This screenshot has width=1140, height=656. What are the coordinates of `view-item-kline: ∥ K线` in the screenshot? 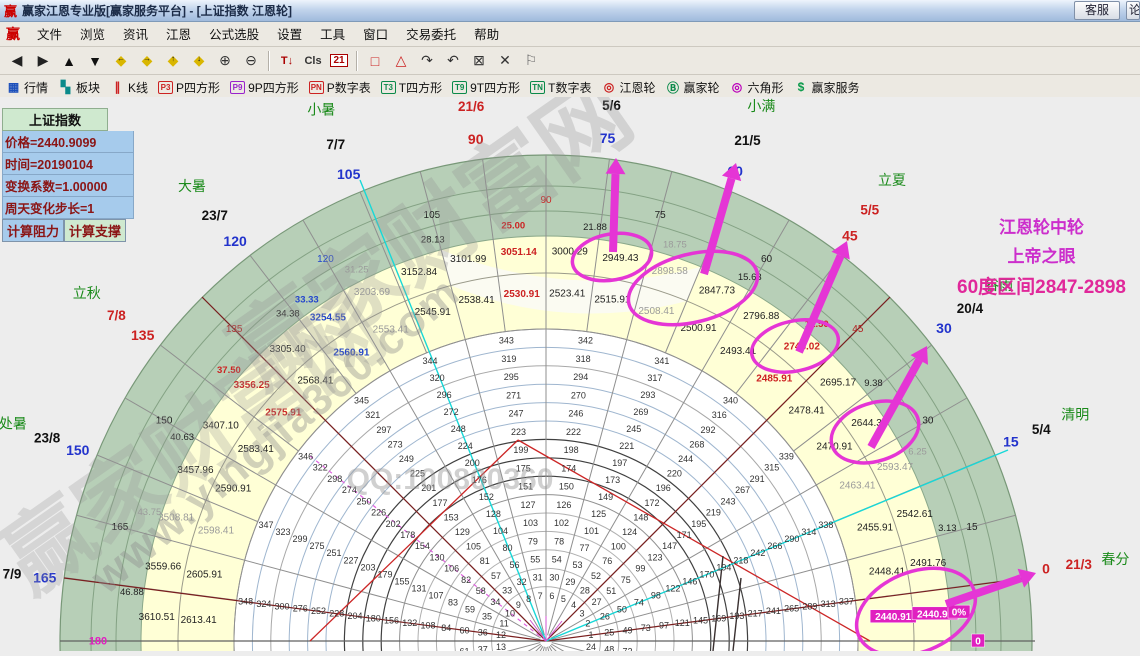 It's located at (129, 87).